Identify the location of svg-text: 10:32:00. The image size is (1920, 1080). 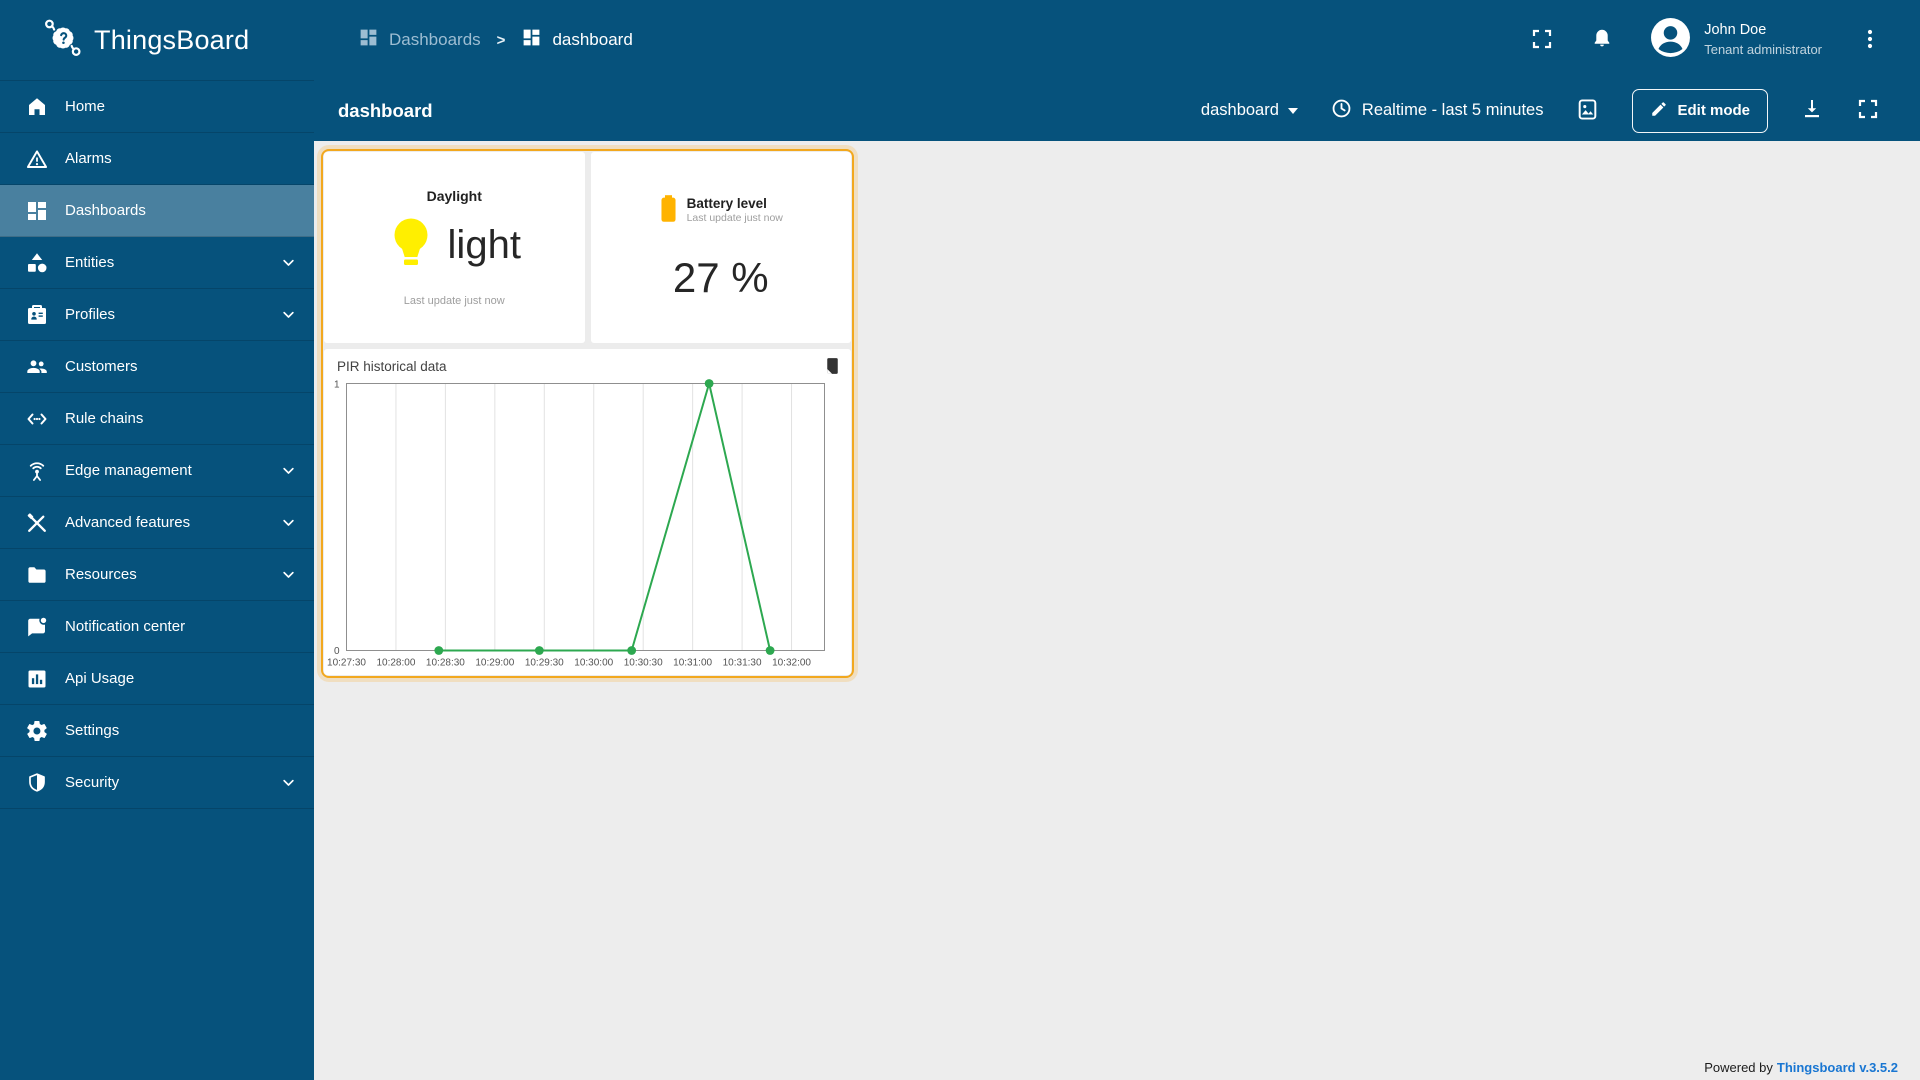
(791, 663).